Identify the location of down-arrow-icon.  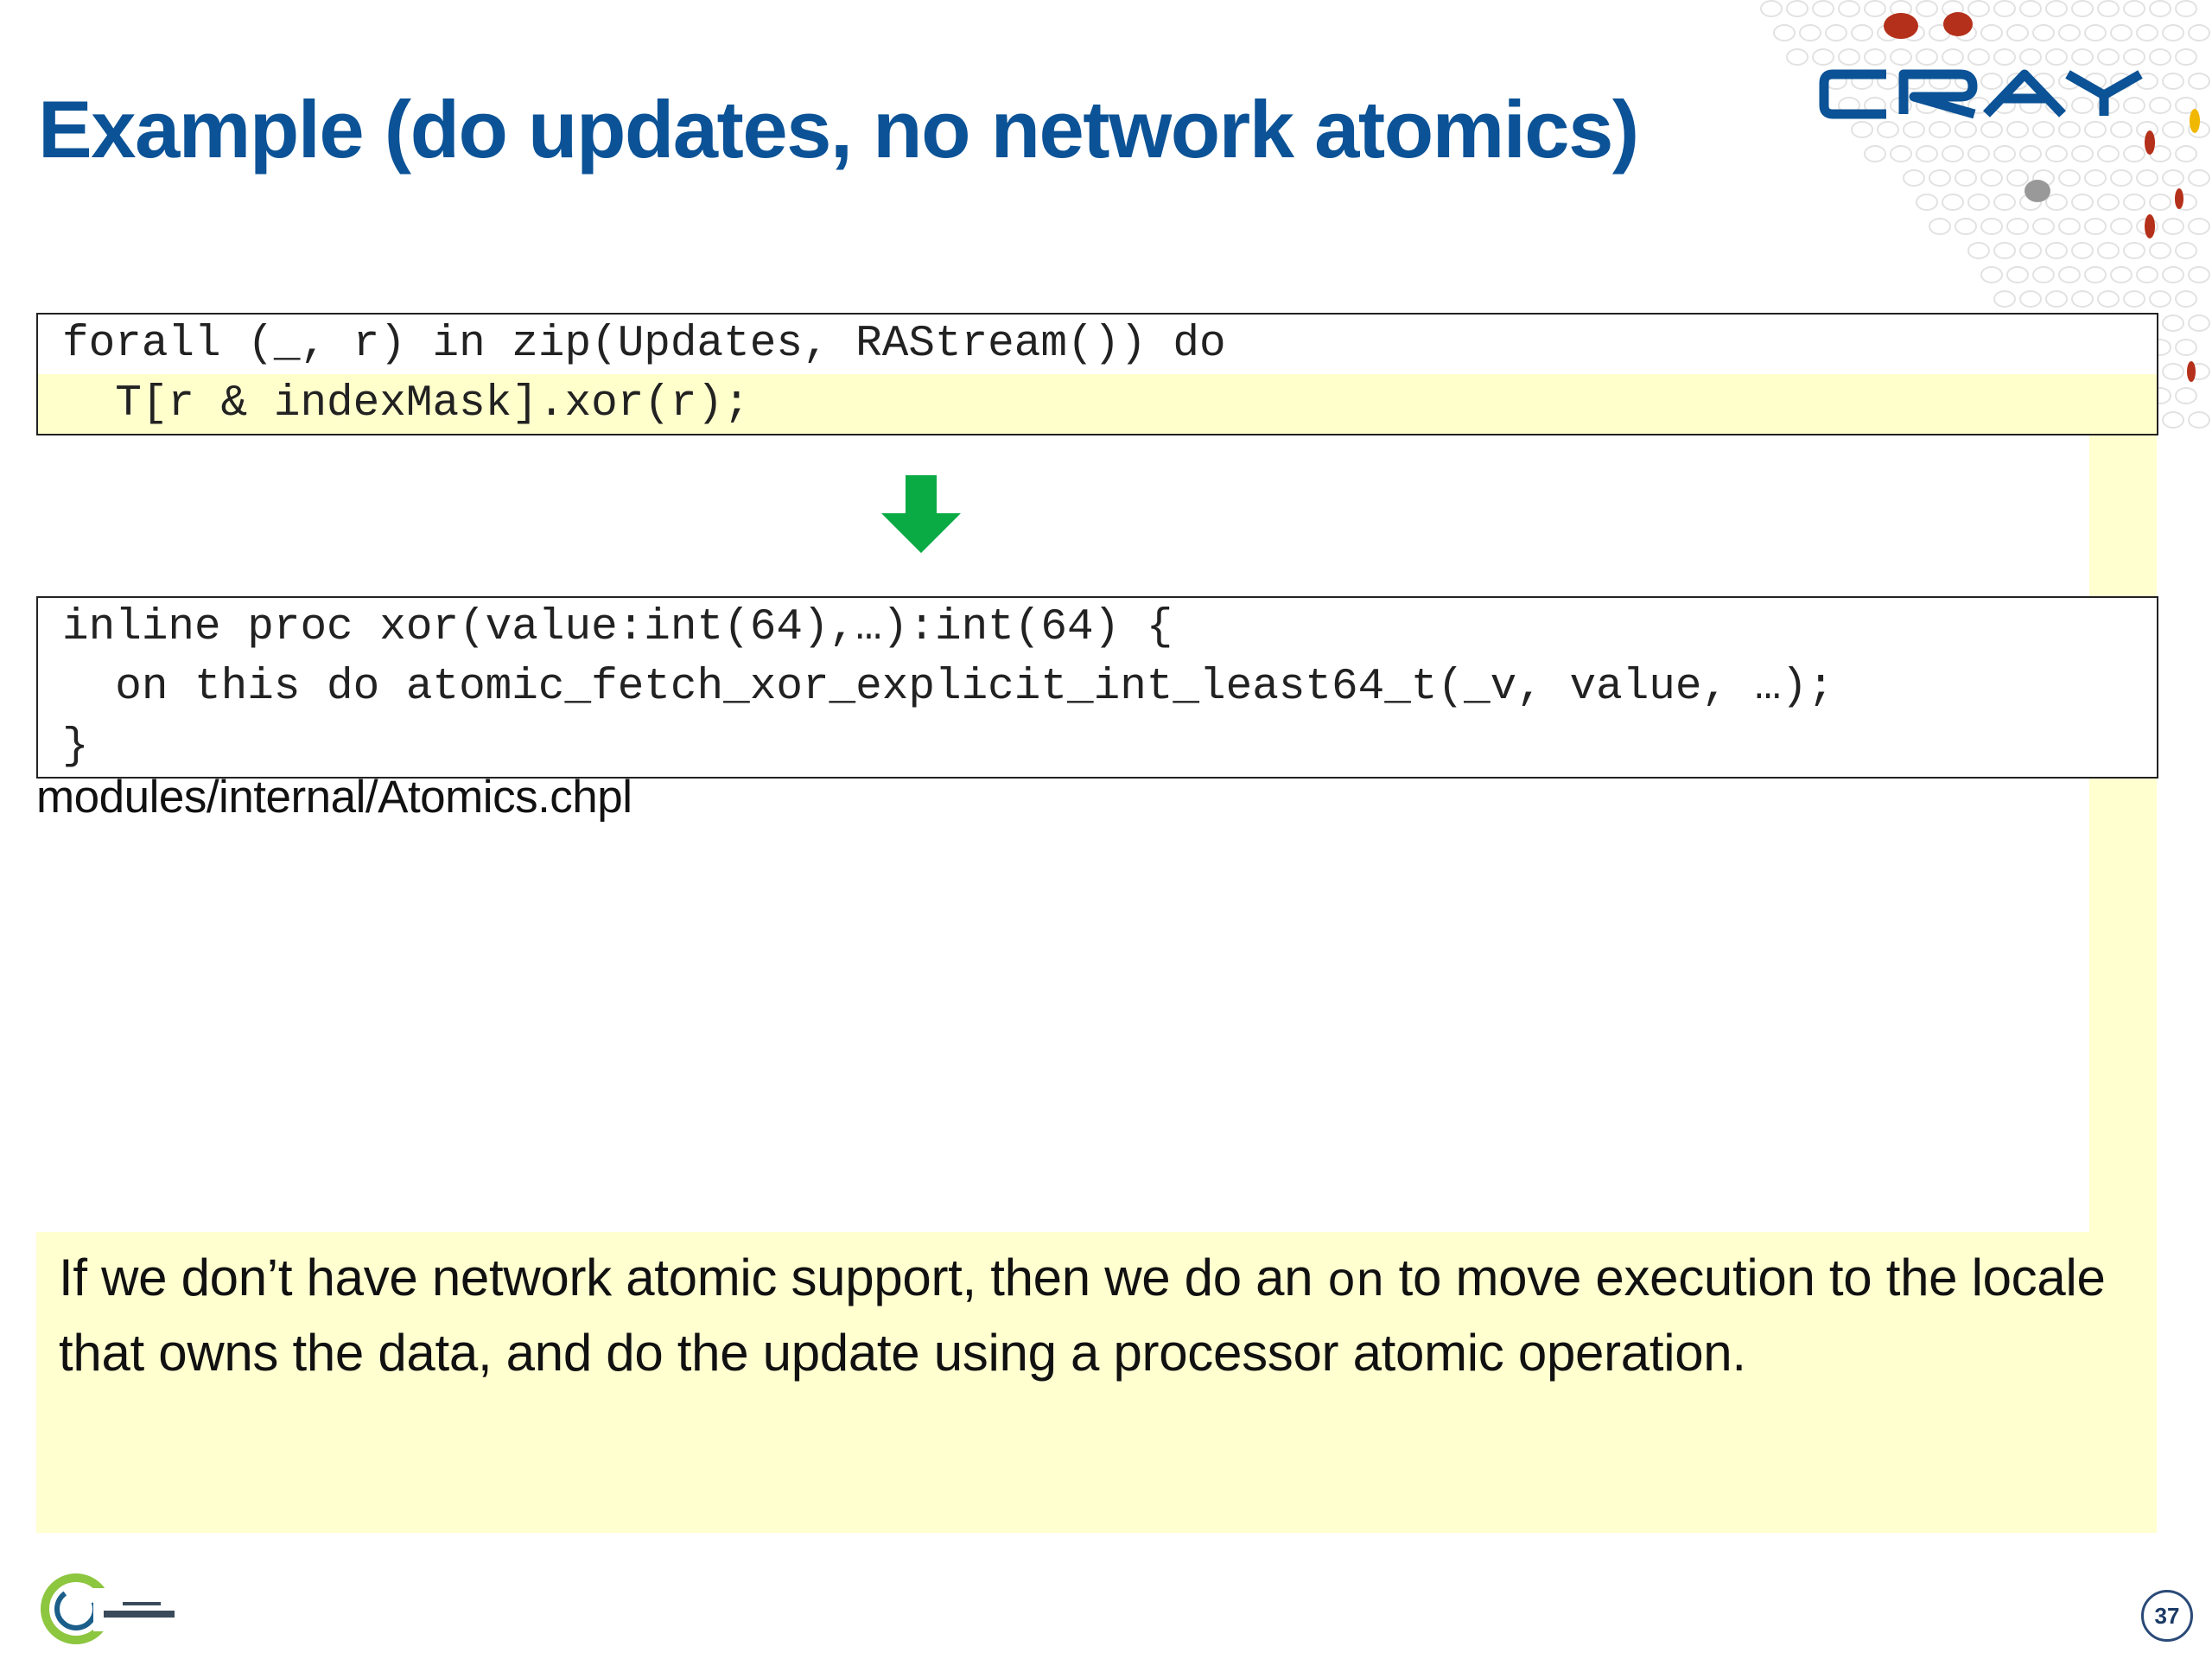
(921, 514).